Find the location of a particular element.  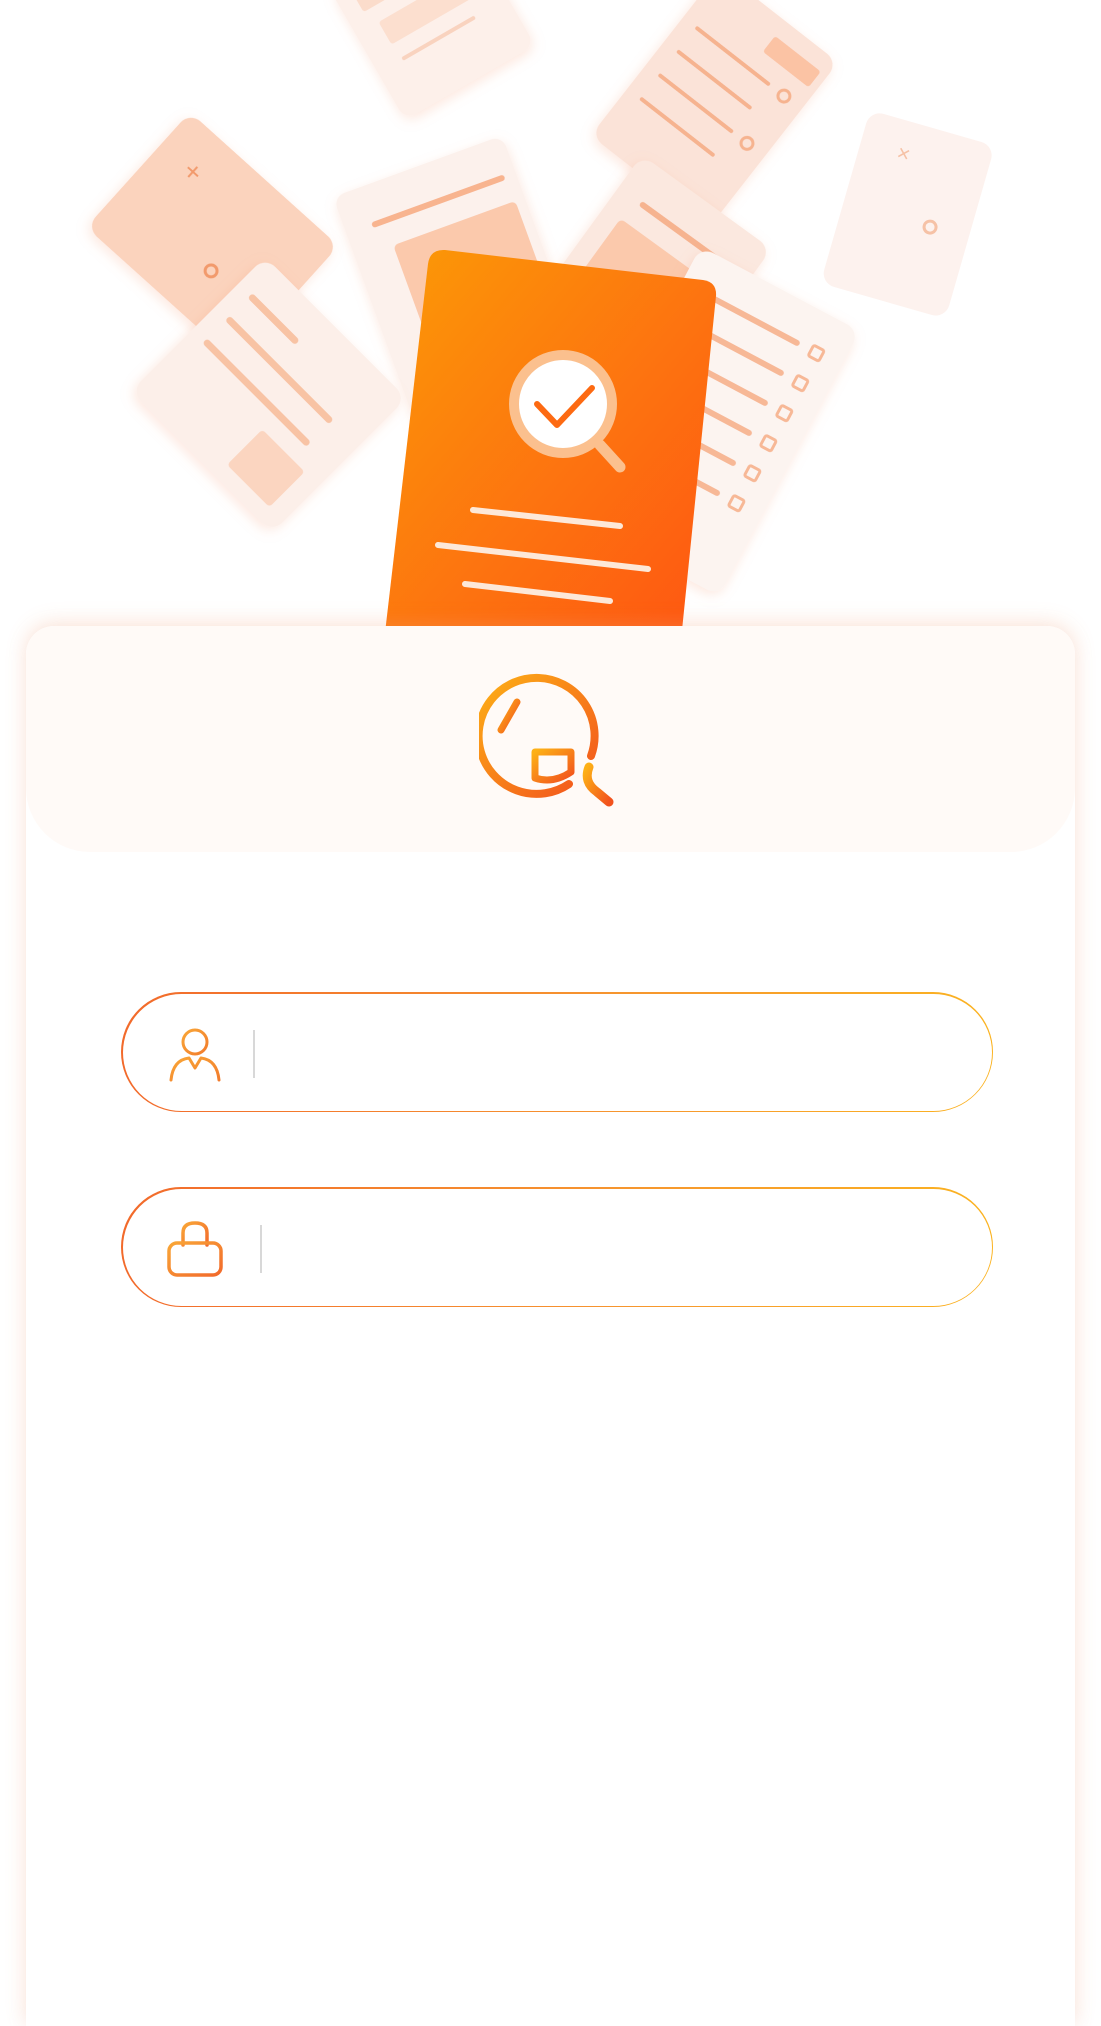

username-field is located at coordinates (557, 1052).